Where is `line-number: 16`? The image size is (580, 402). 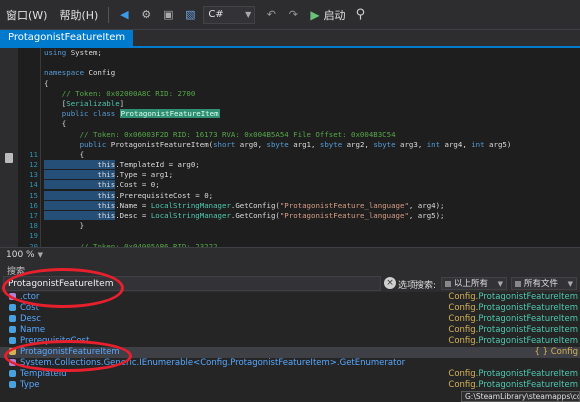 line-number: 16 is located at coordinates (33, 205).